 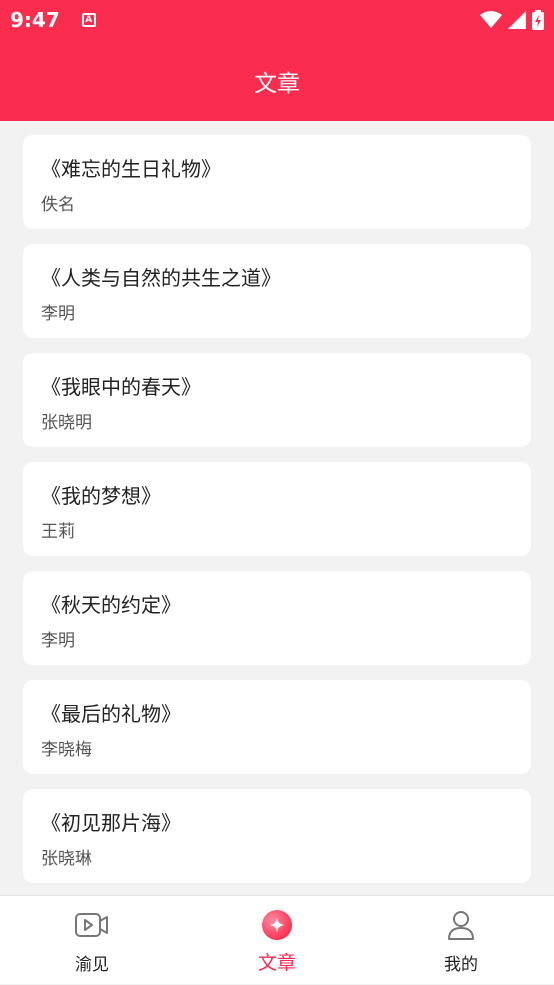 I want to click on status-bar: 9:47 A, so click(x=277, y=20).